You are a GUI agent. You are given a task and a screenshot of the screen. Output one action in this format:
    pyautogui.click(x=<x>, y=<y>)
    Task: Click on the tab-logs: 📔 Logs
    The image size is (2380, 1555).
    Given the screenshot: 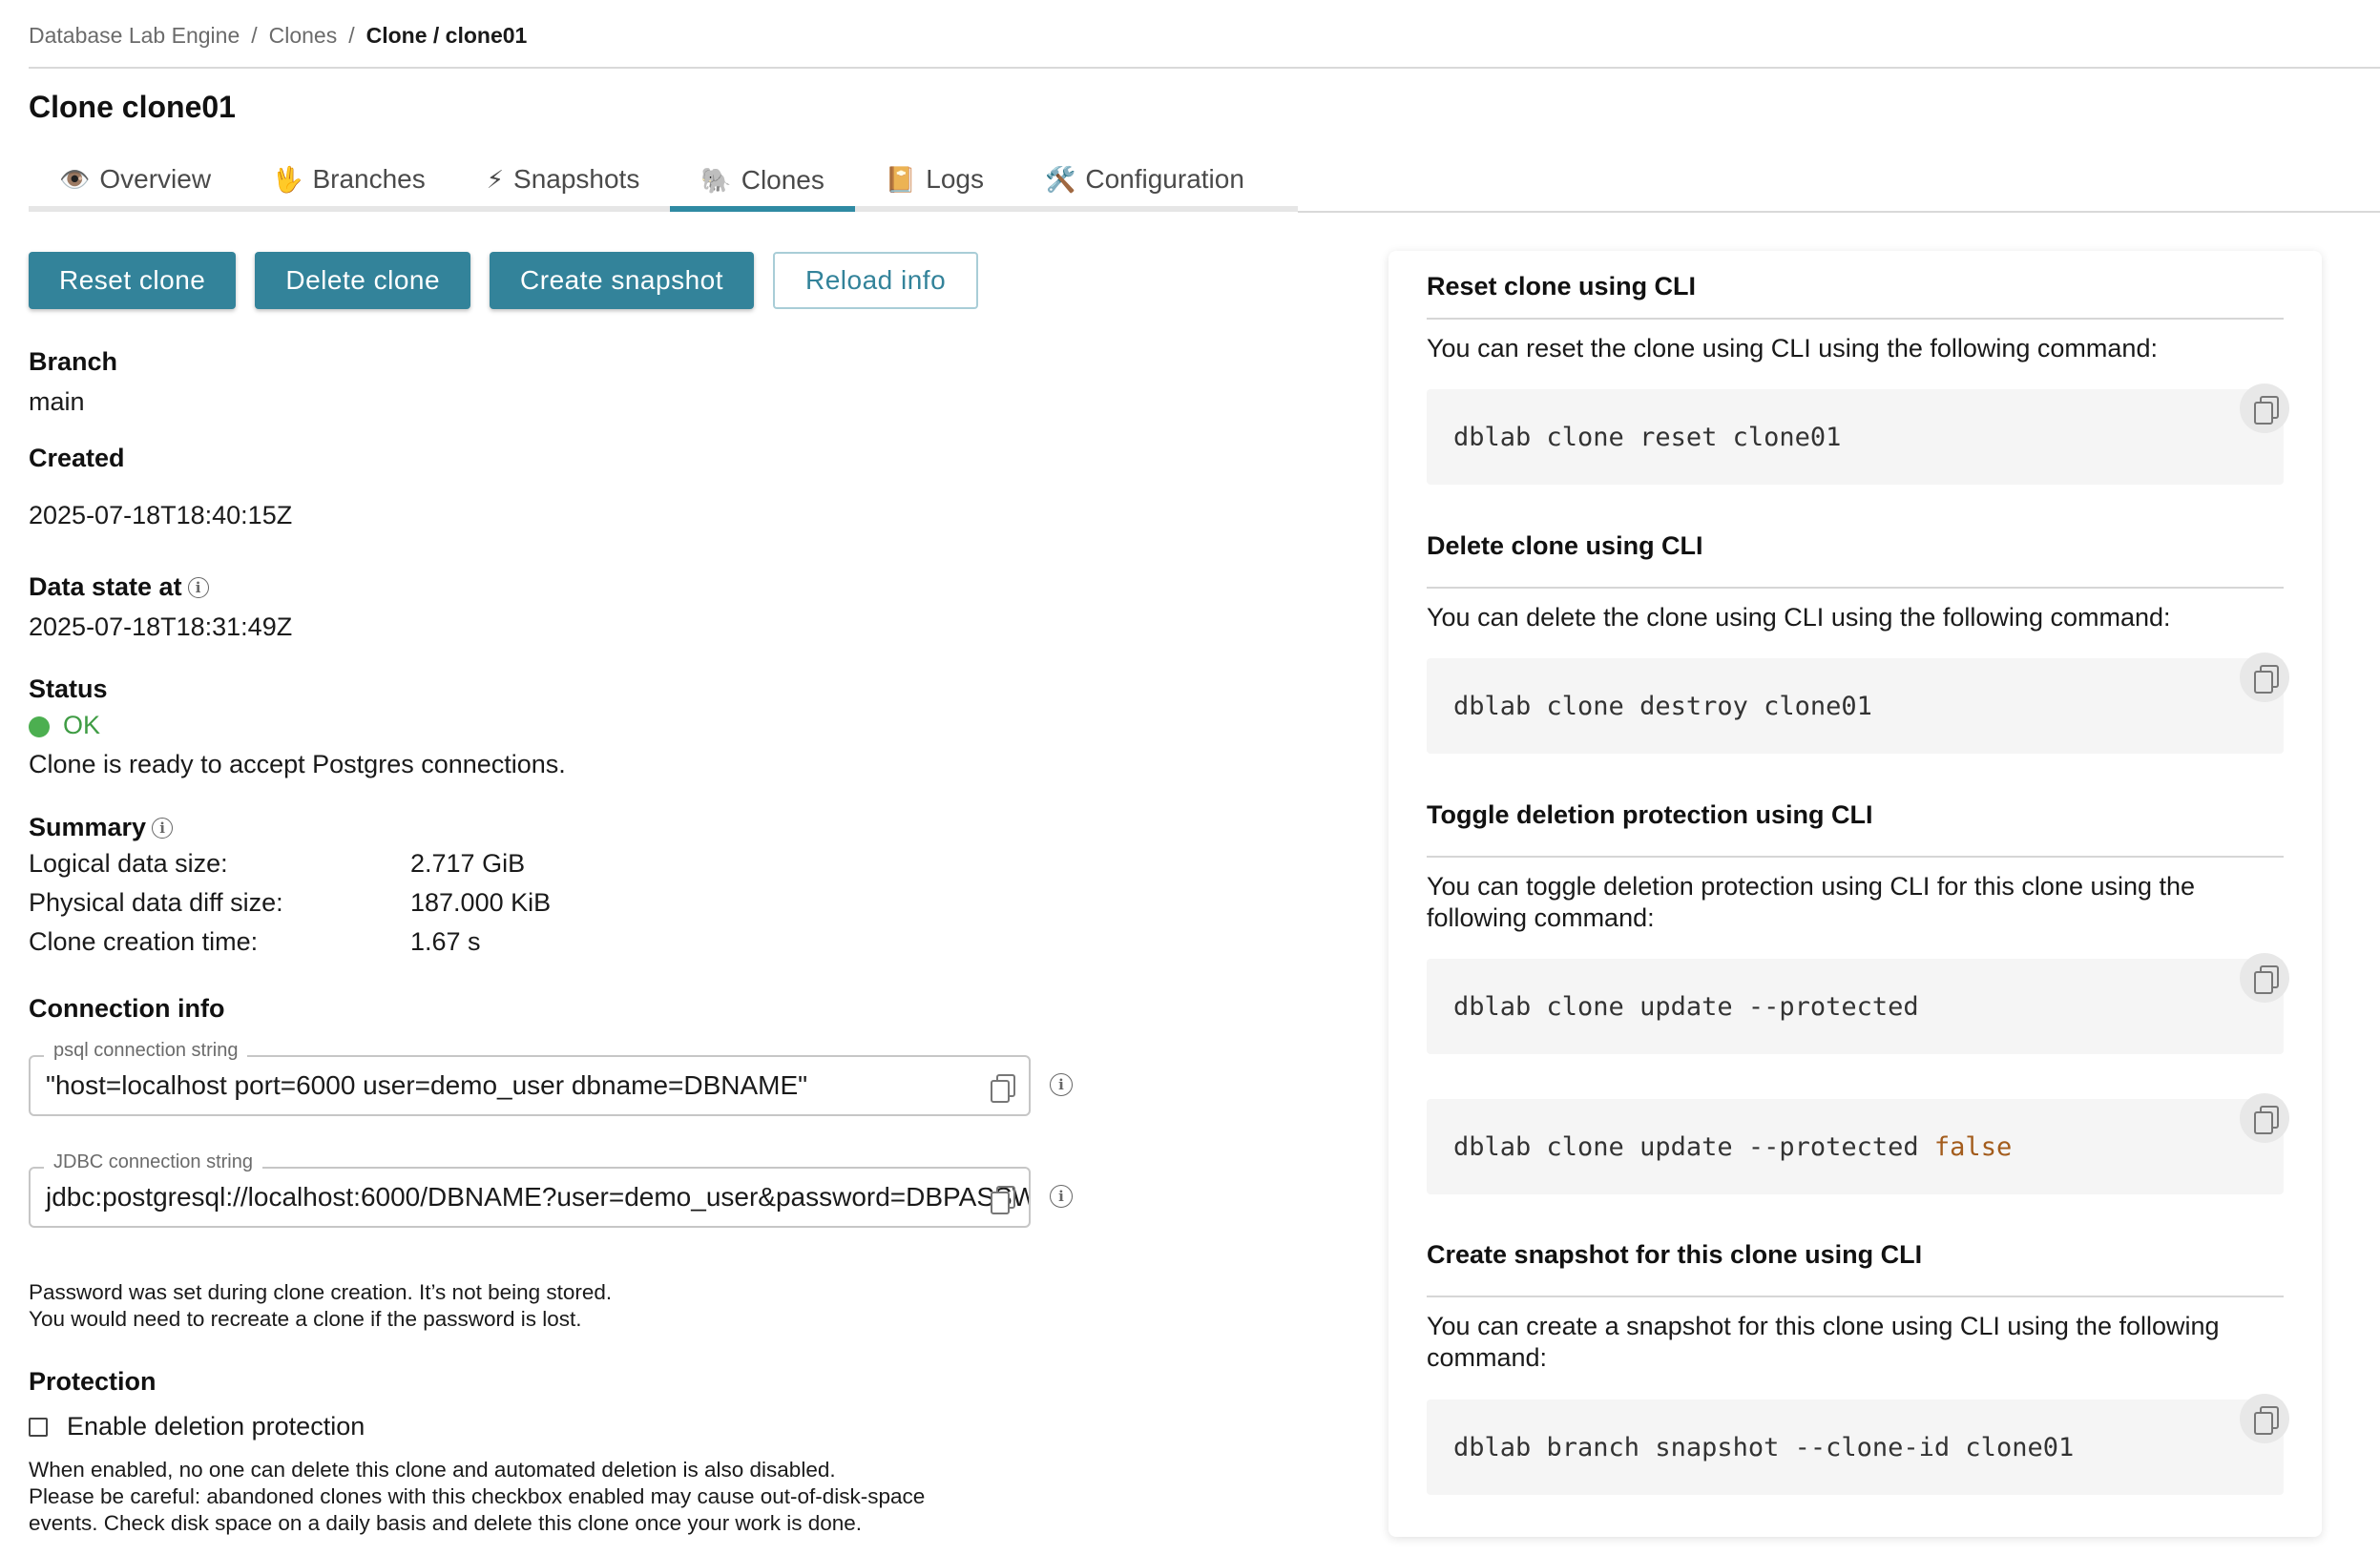 What is the action you would take?
    pyautogui.click(x=935, y=179)
    